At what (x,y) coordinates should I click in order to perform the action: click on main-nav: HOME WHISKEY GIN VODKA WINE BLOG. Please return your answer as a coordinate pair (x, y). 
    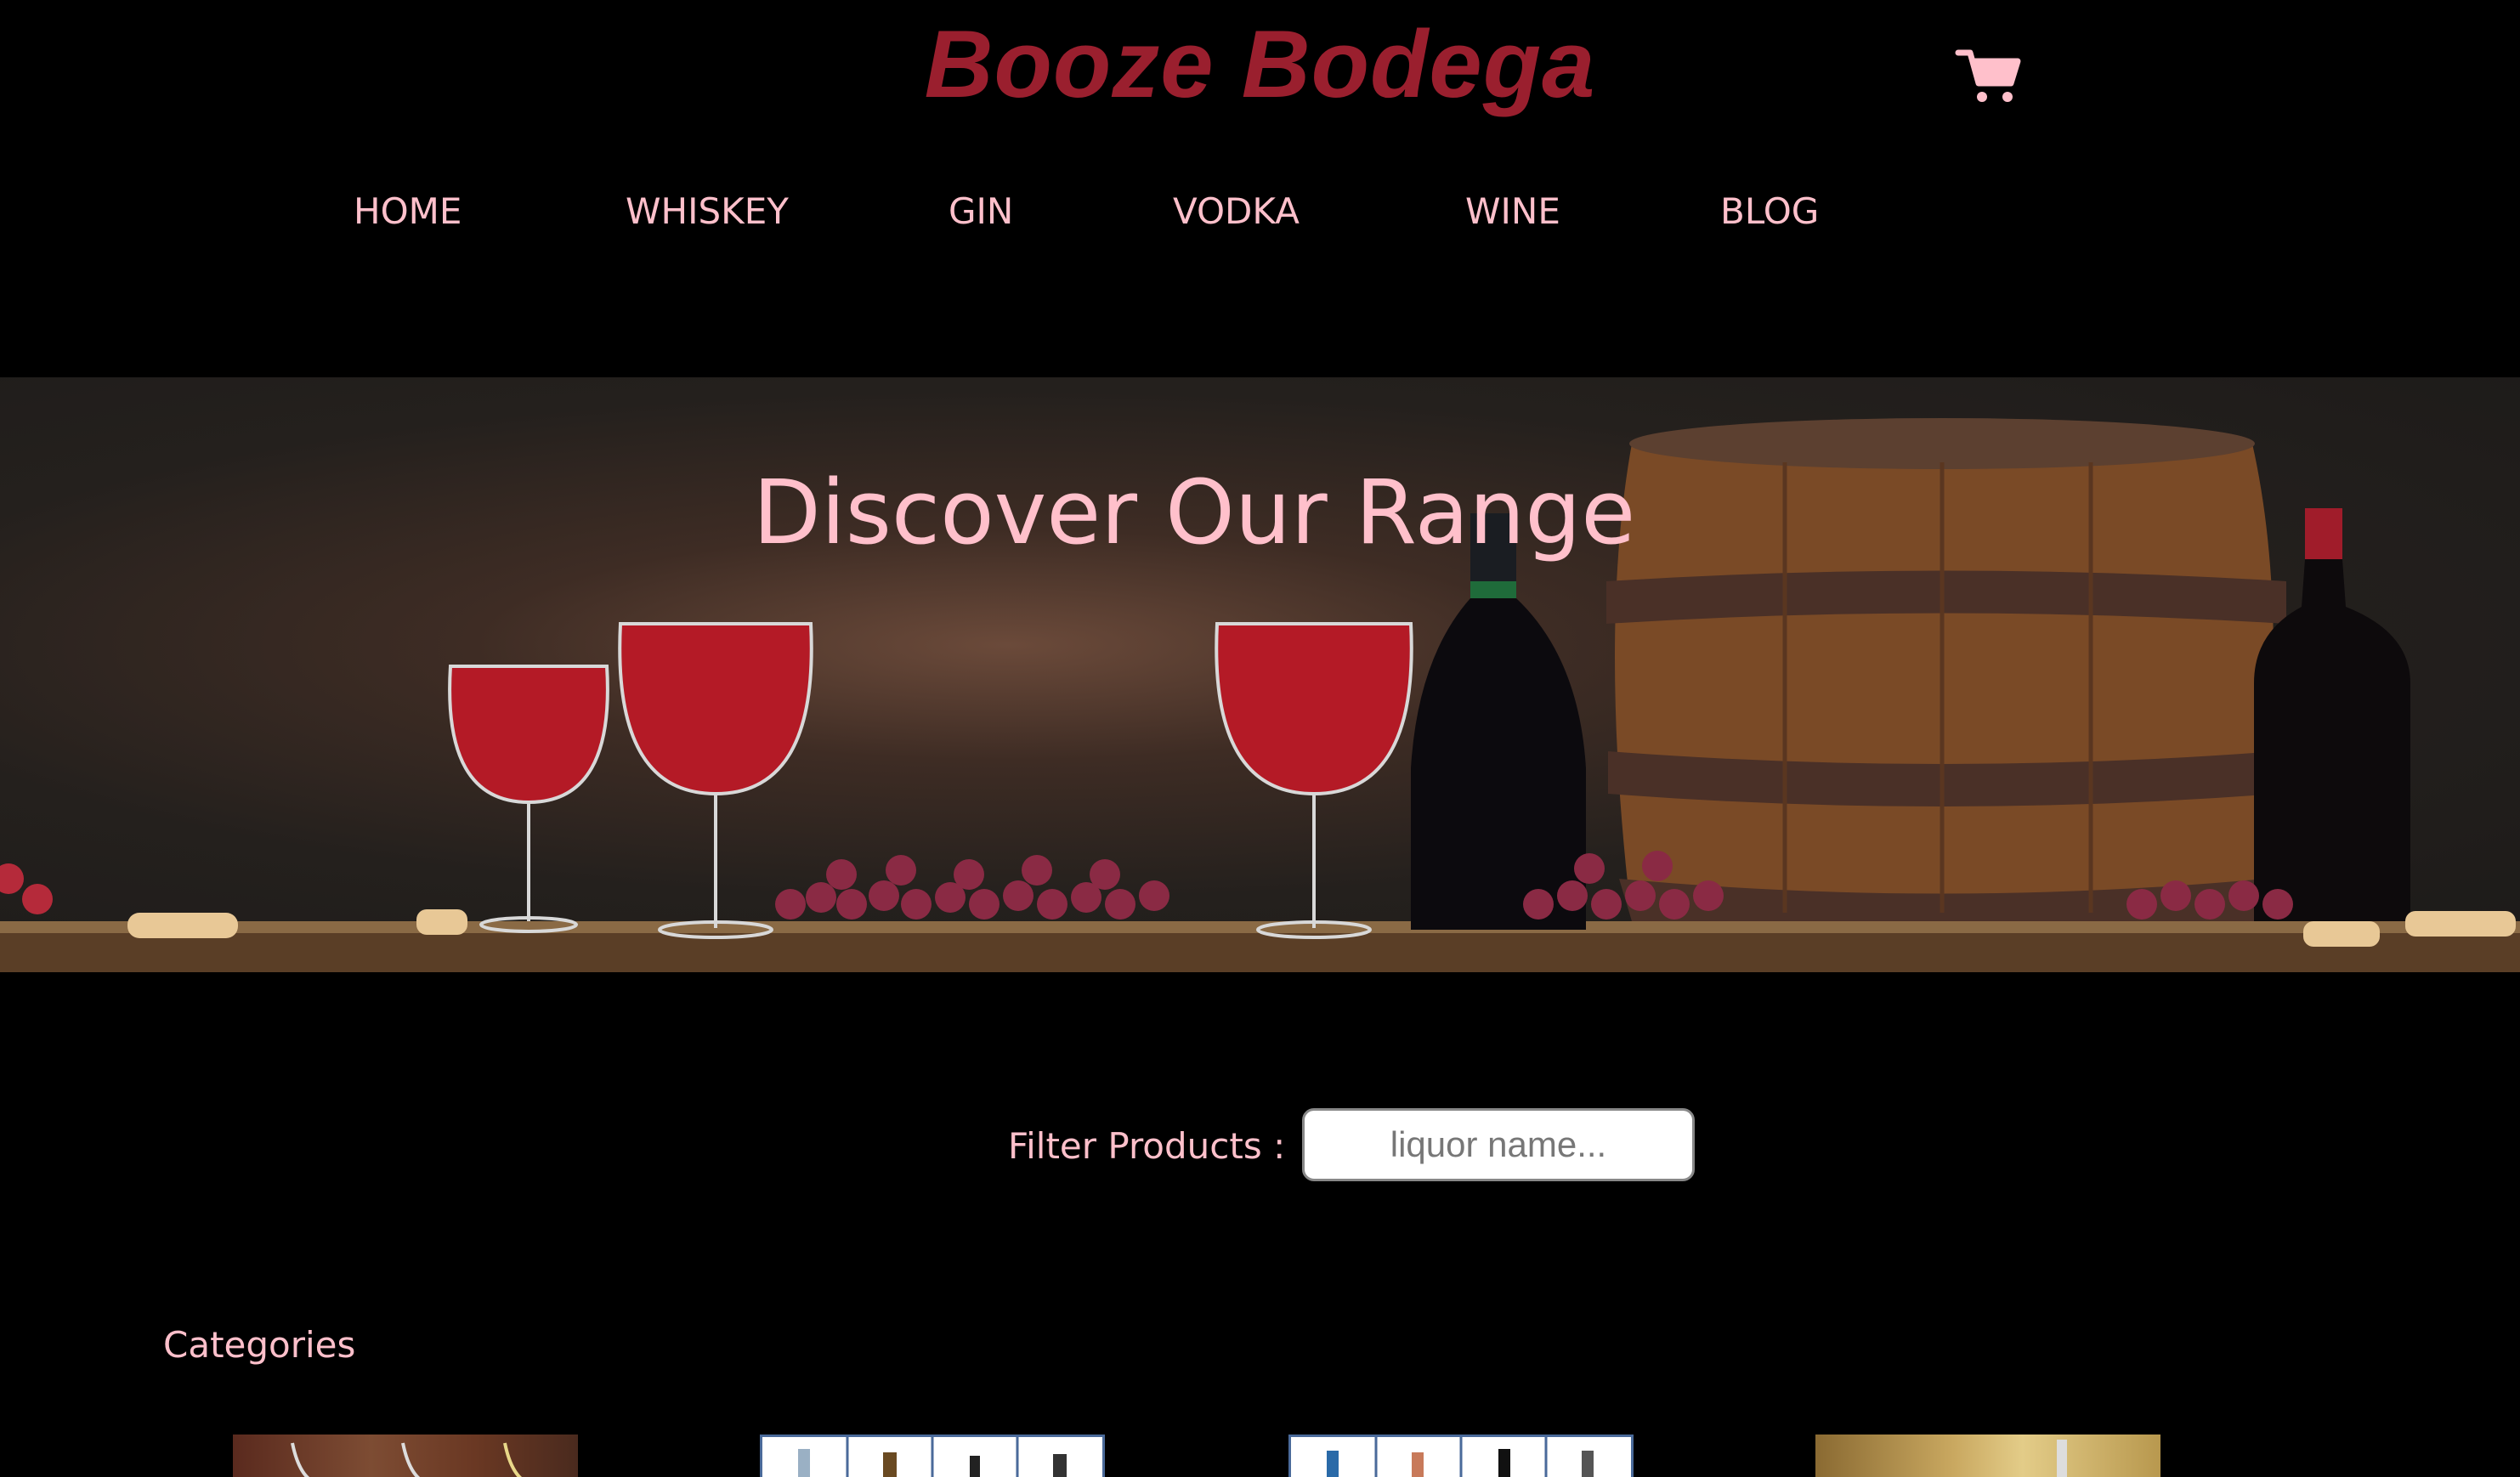
    Looking at the image, I should click on (1260, 211).